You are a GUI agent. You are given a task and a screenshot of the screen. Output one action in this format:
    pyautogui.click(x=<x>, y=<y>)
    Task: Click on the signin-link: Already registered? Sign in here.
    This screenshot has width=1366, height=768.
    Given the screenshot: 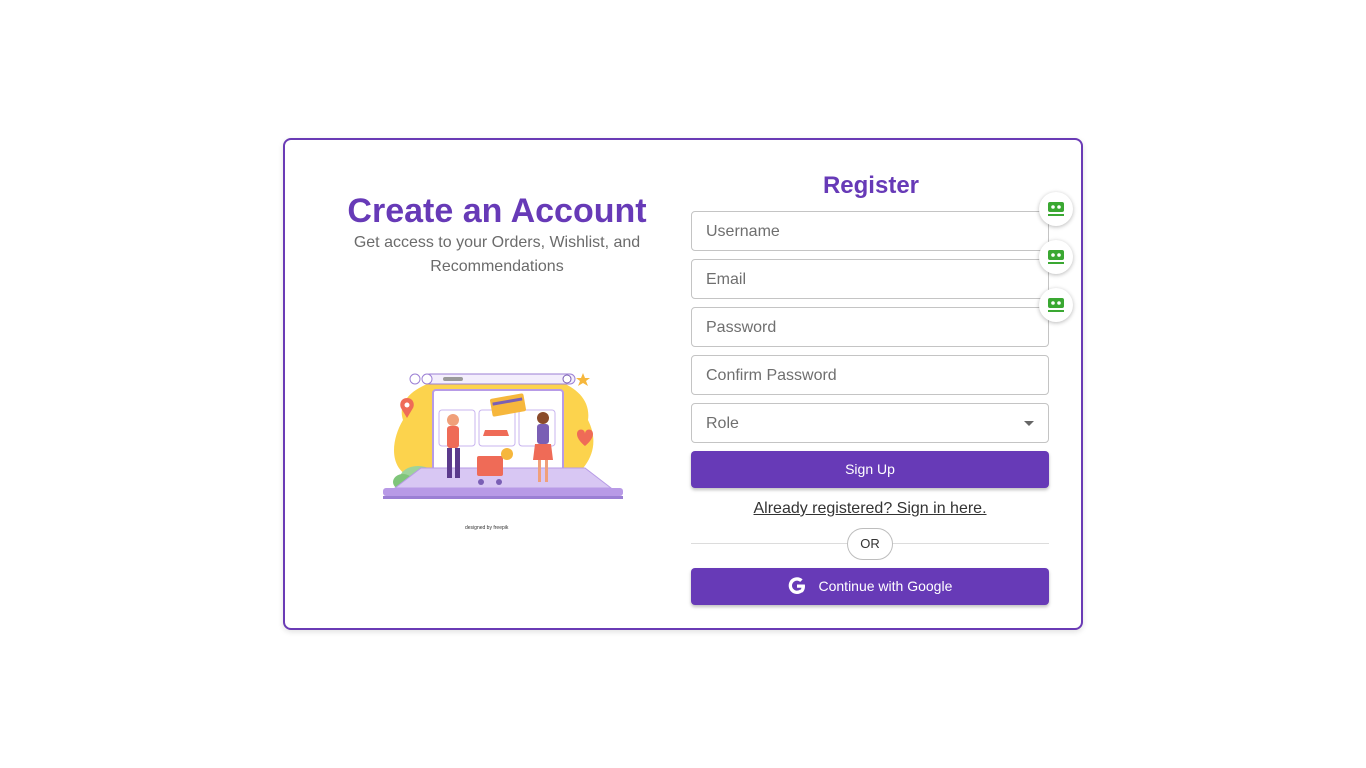 What is the action you would take?
    pyautogui.click(x=870, y=509)
    